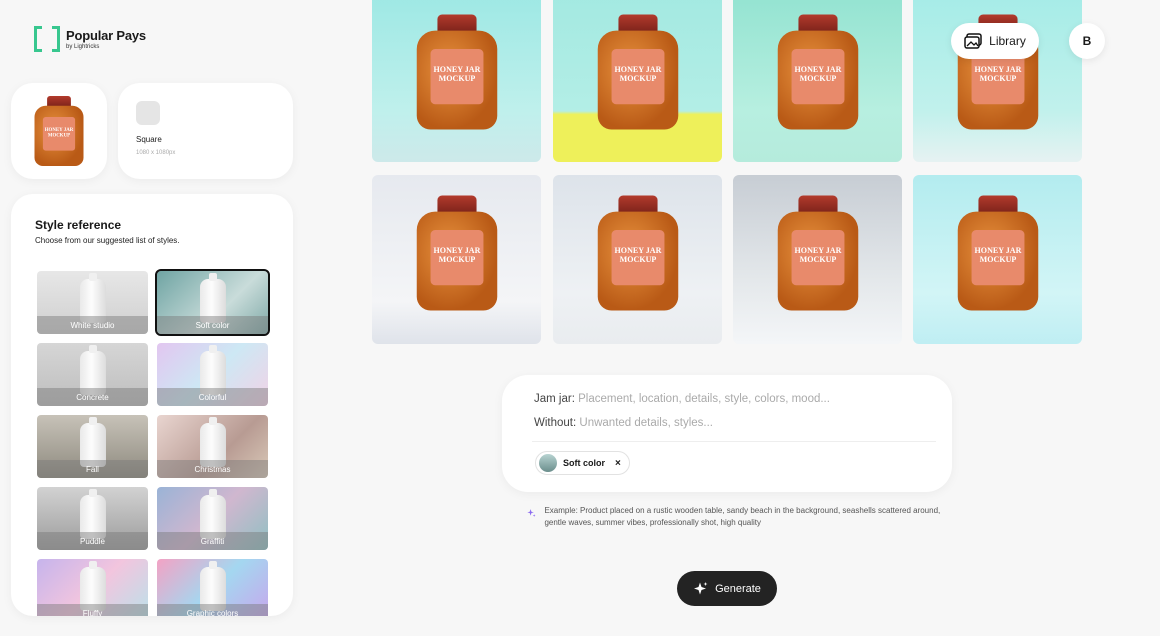 The width and height of the screenshot is (1160, 636). Describe the element at coordinates (92, 541) in the screenshot. I see `style-tile-label: Puddle` at that location.